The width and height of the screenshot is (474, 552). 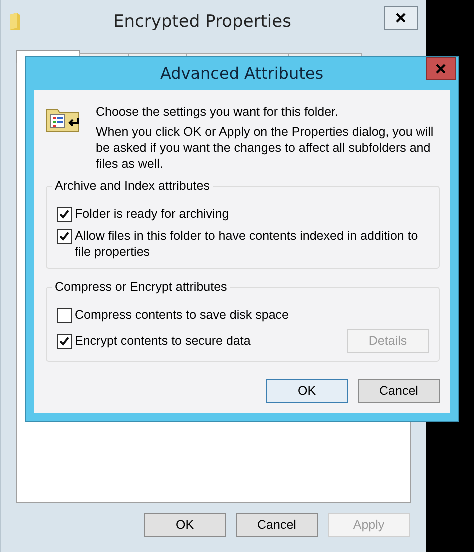 What do you see at coordinates (15, 22) in the screenshot?
I see `folder-icon` at bounding box center [15, 22].